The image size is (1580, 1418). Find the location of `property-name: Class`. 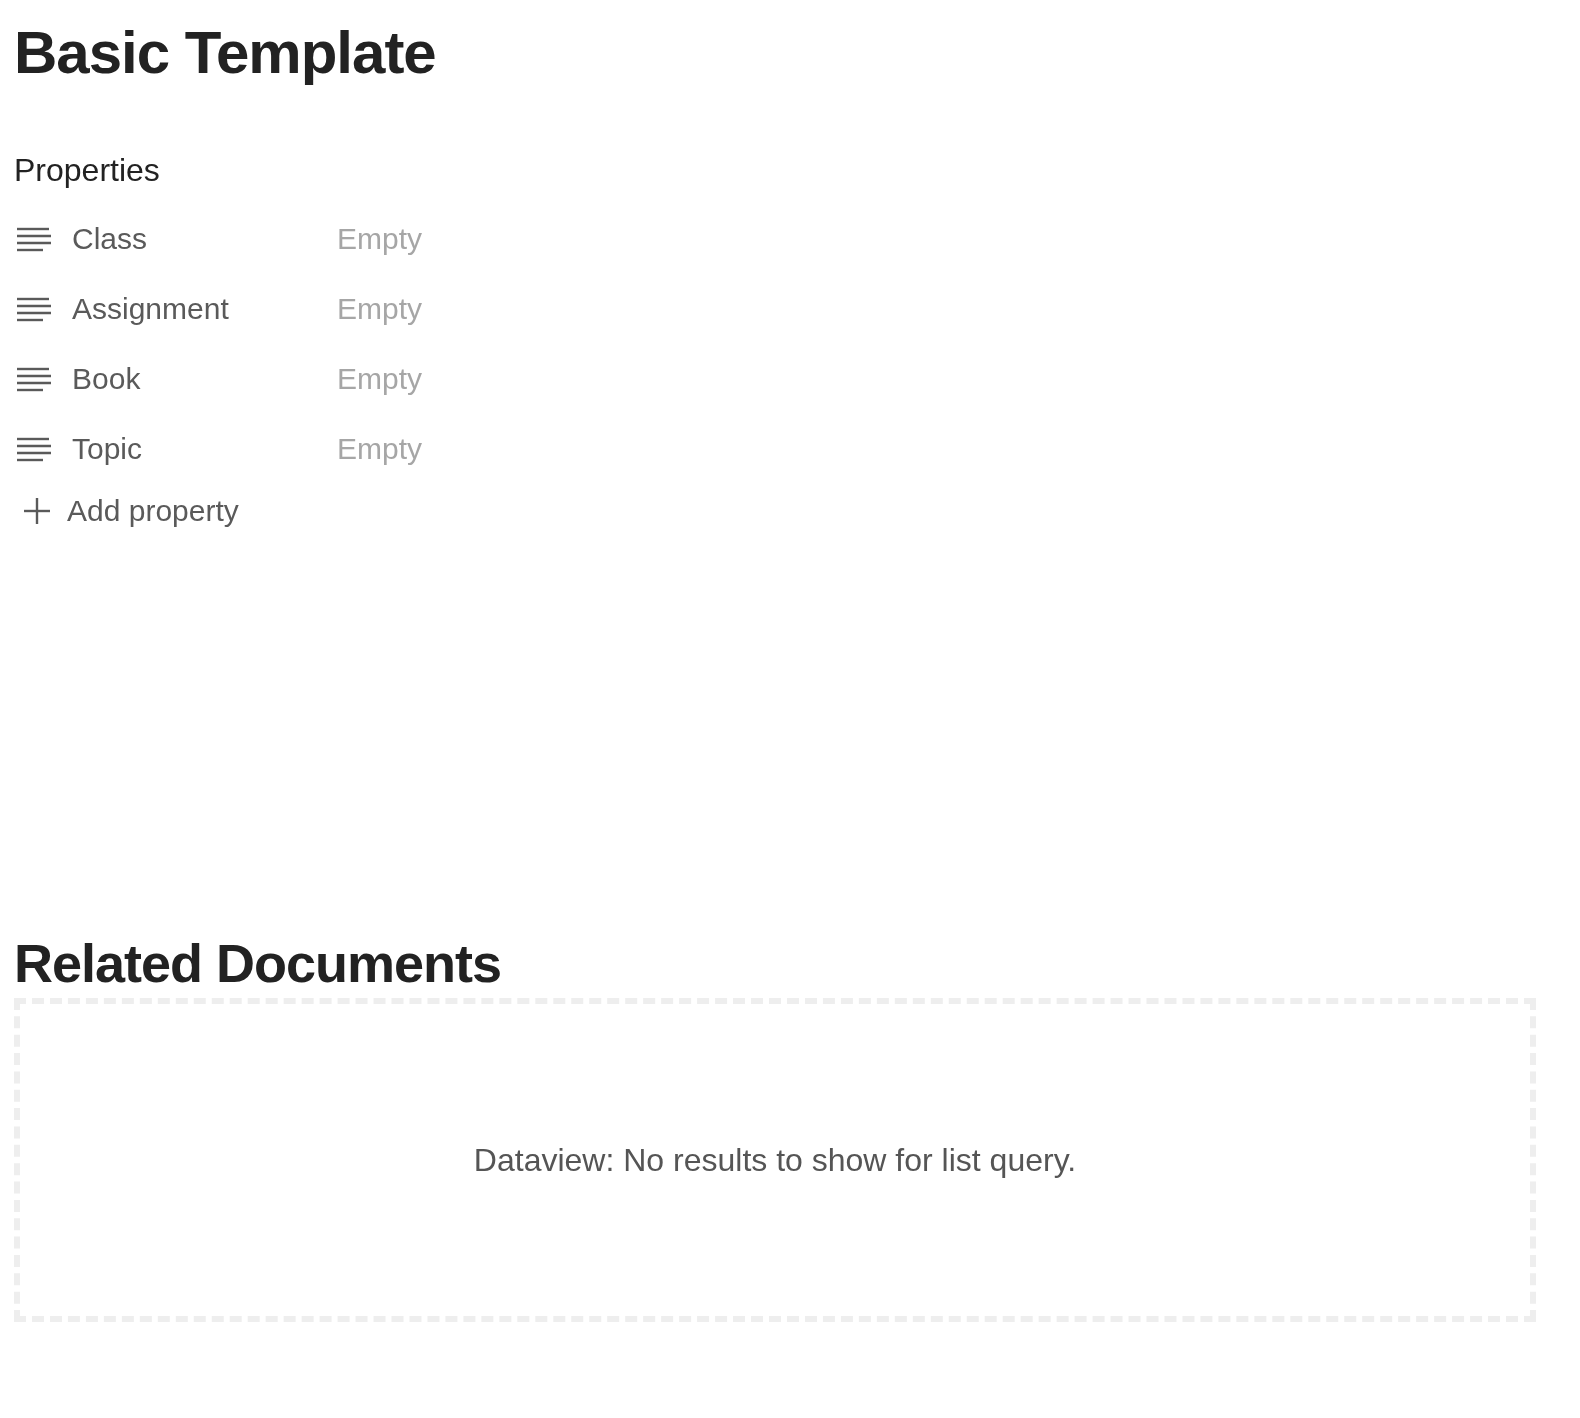

property-name: Class is located at coordinates (204, 239).